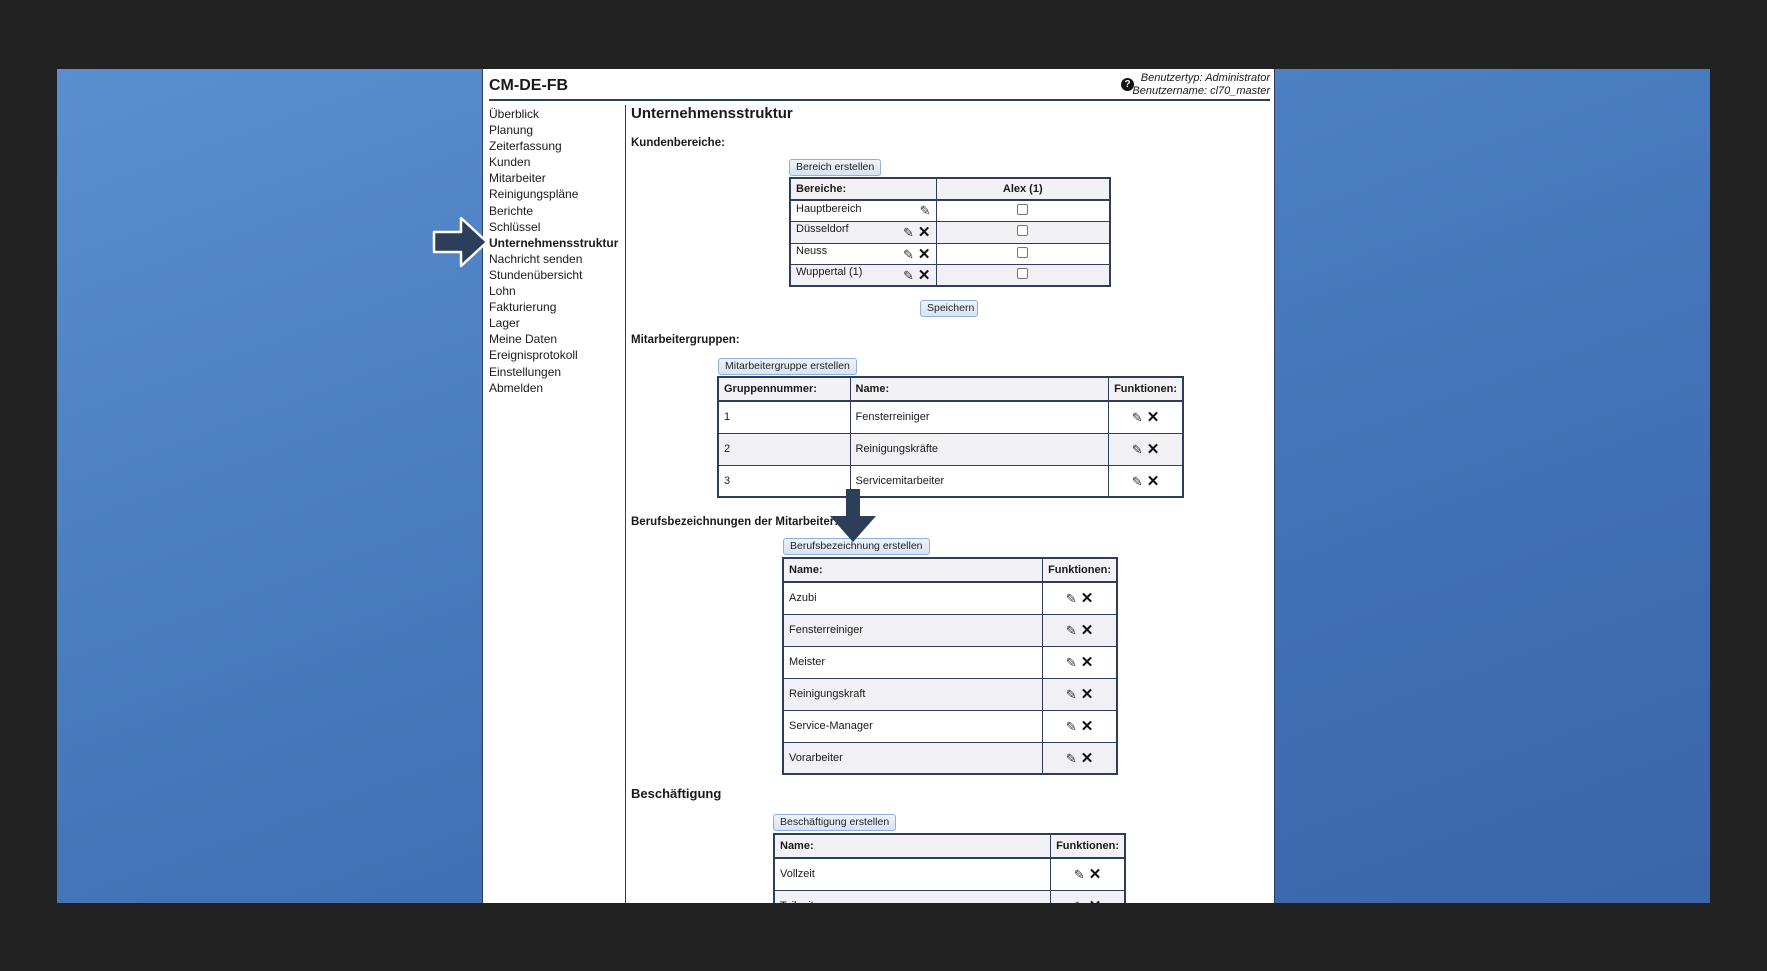  I want to click on sidebar-item-reinigungspläne: Reinigungspläne, so click(553, 194).